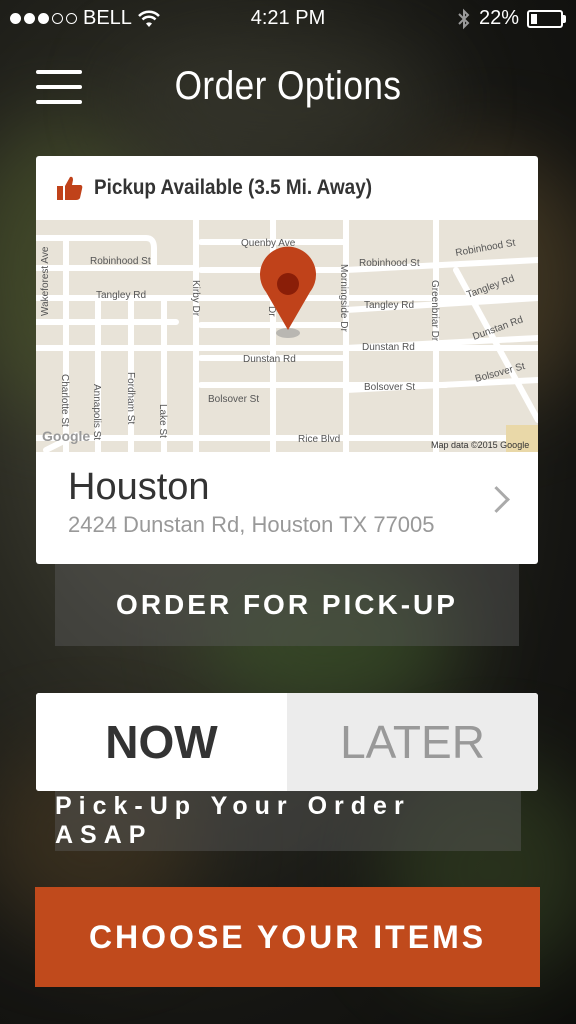  What do you see at coordinates (287, 937) in the screenshot?
I see `choose-your-items-button: CHOOSE YOUR ITEMS` at bounding box center [287, 937].